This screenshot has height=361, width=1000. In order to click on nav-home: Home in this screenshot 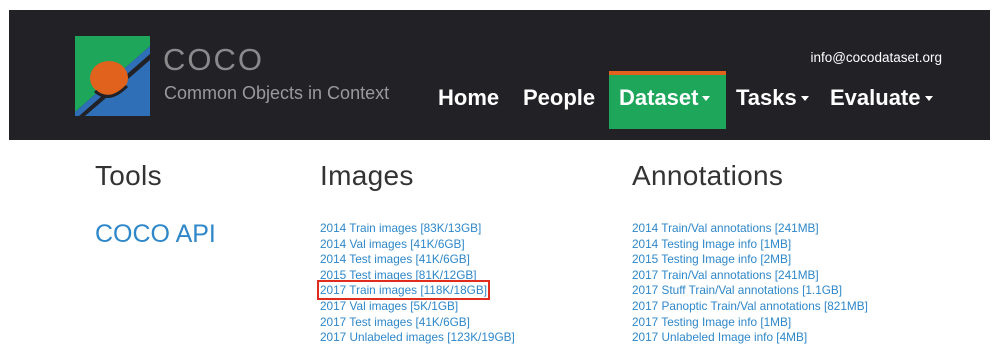, I will do `click(468, 98)`.